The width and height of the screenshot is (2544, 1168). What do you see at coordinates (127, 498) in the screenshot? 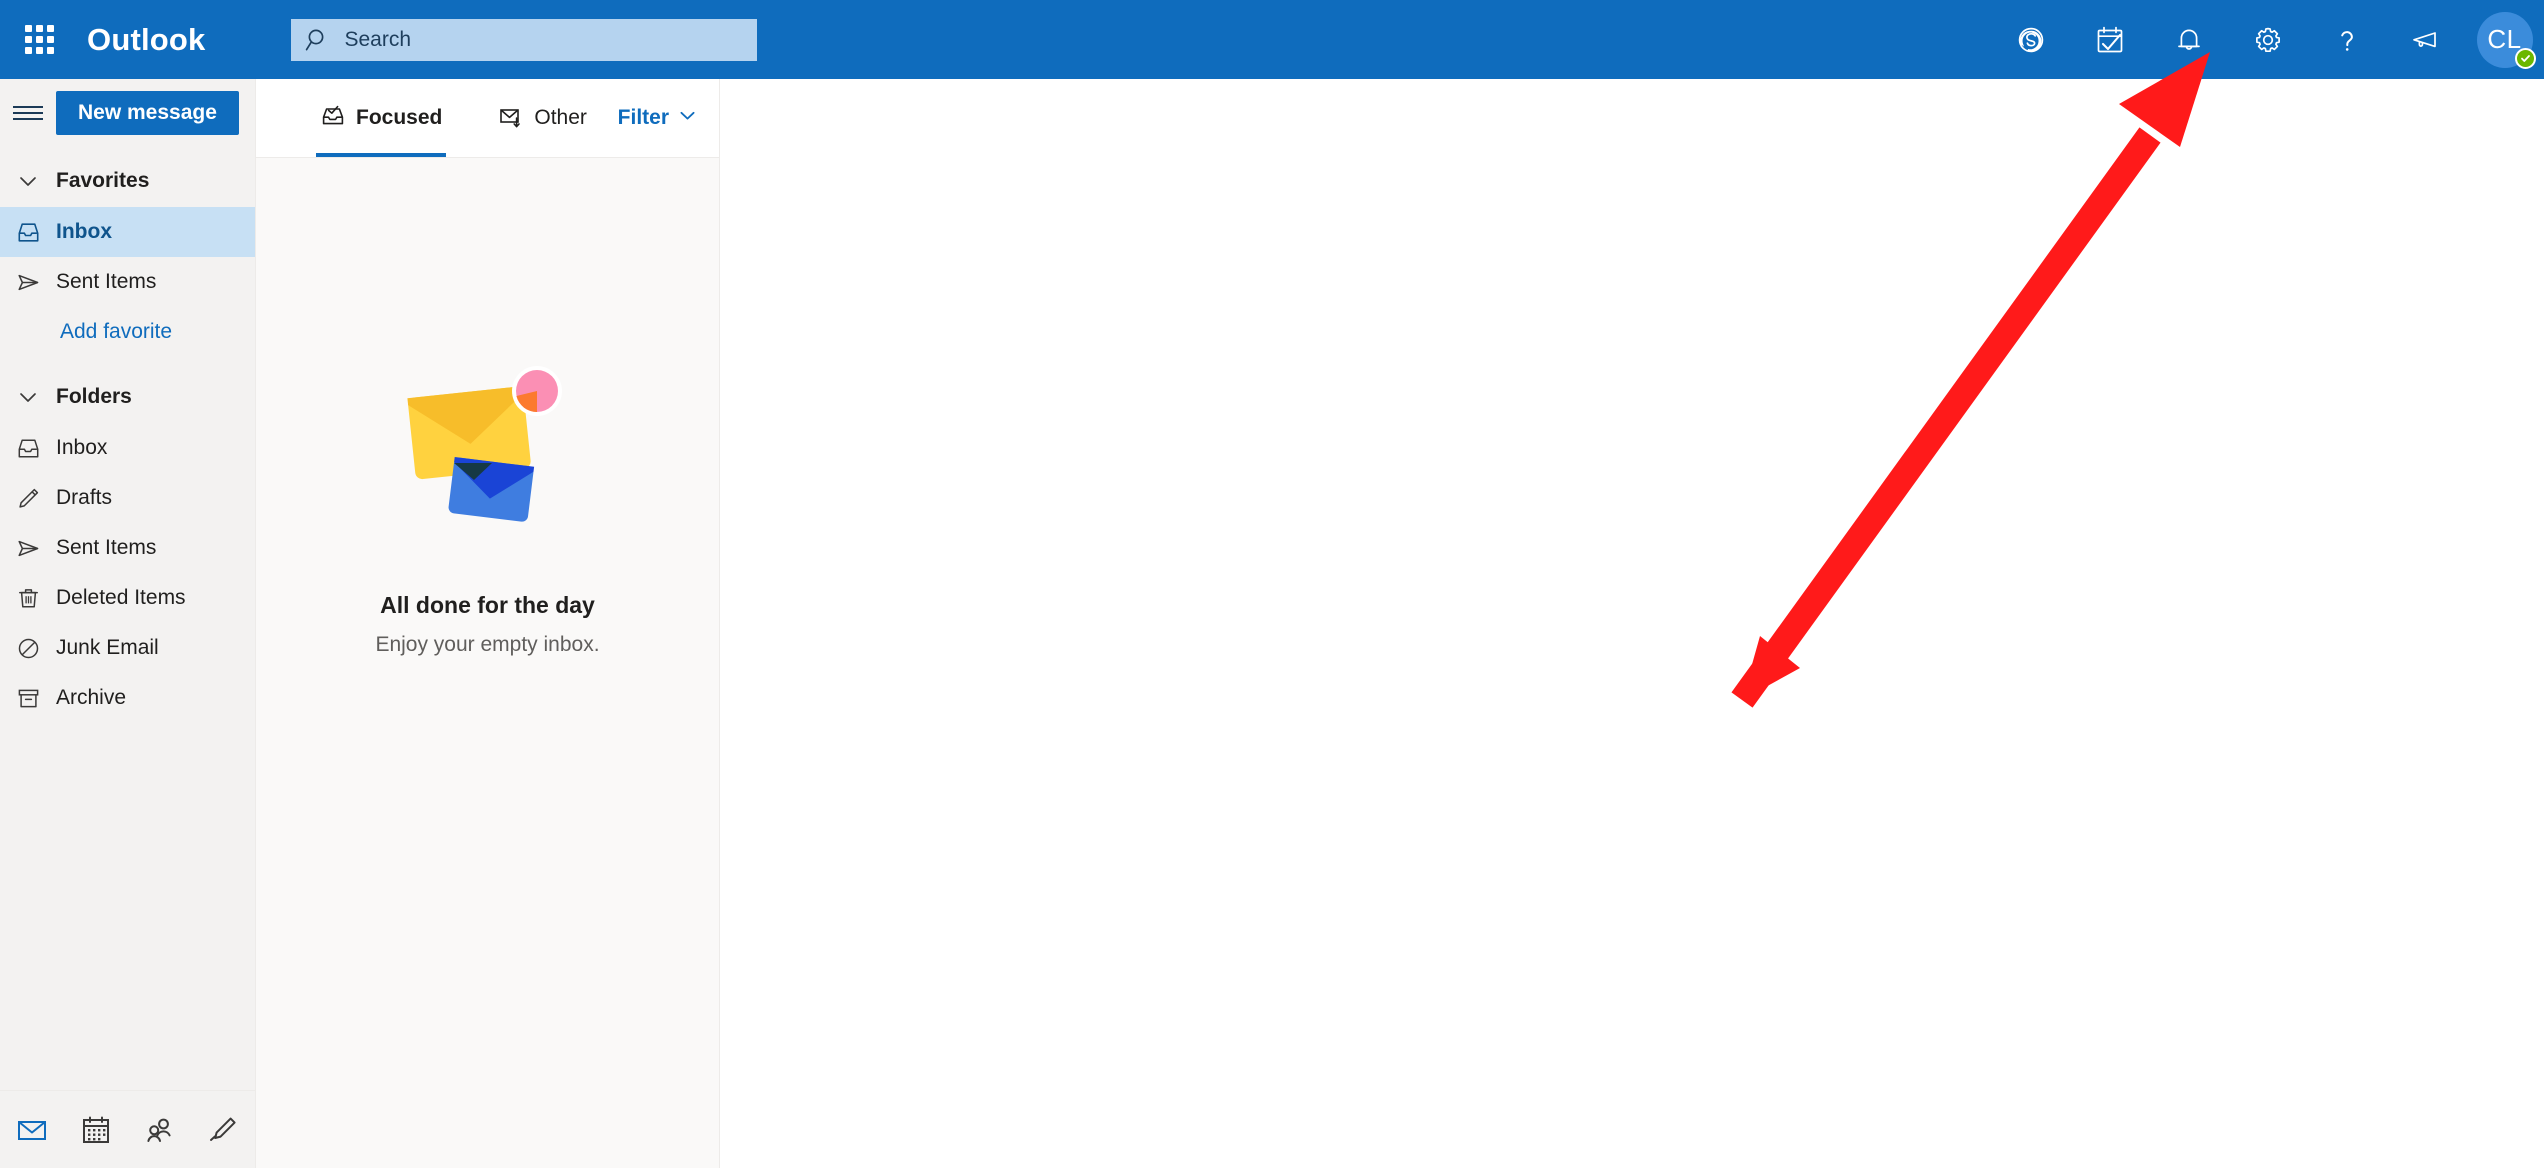
I see `sidebar-item-drafts: Drafts` at bounding box center [127, 498].